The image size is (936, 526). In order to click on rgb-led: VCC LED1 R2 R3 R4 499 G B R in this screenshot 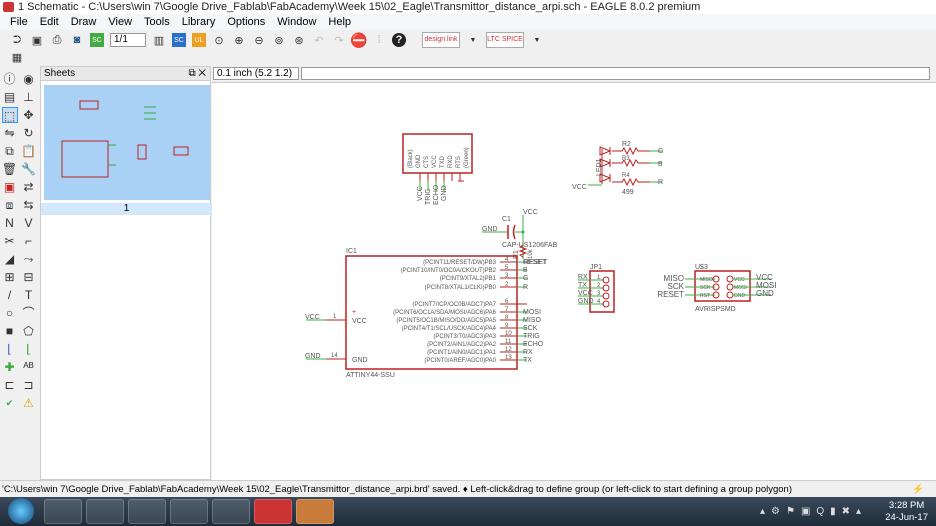, I will do `click(617, 168)`.